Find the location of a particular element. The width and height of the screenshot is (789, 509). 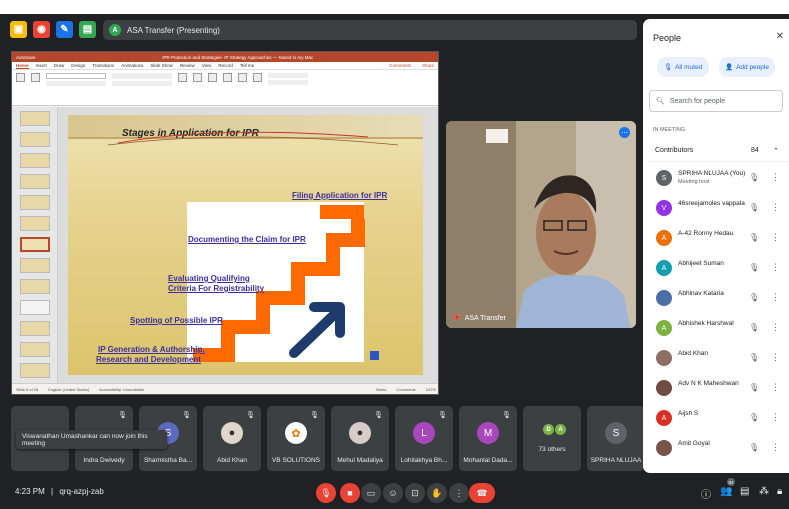

slide-thumbnail-selected is located at coordinates (35, 244).